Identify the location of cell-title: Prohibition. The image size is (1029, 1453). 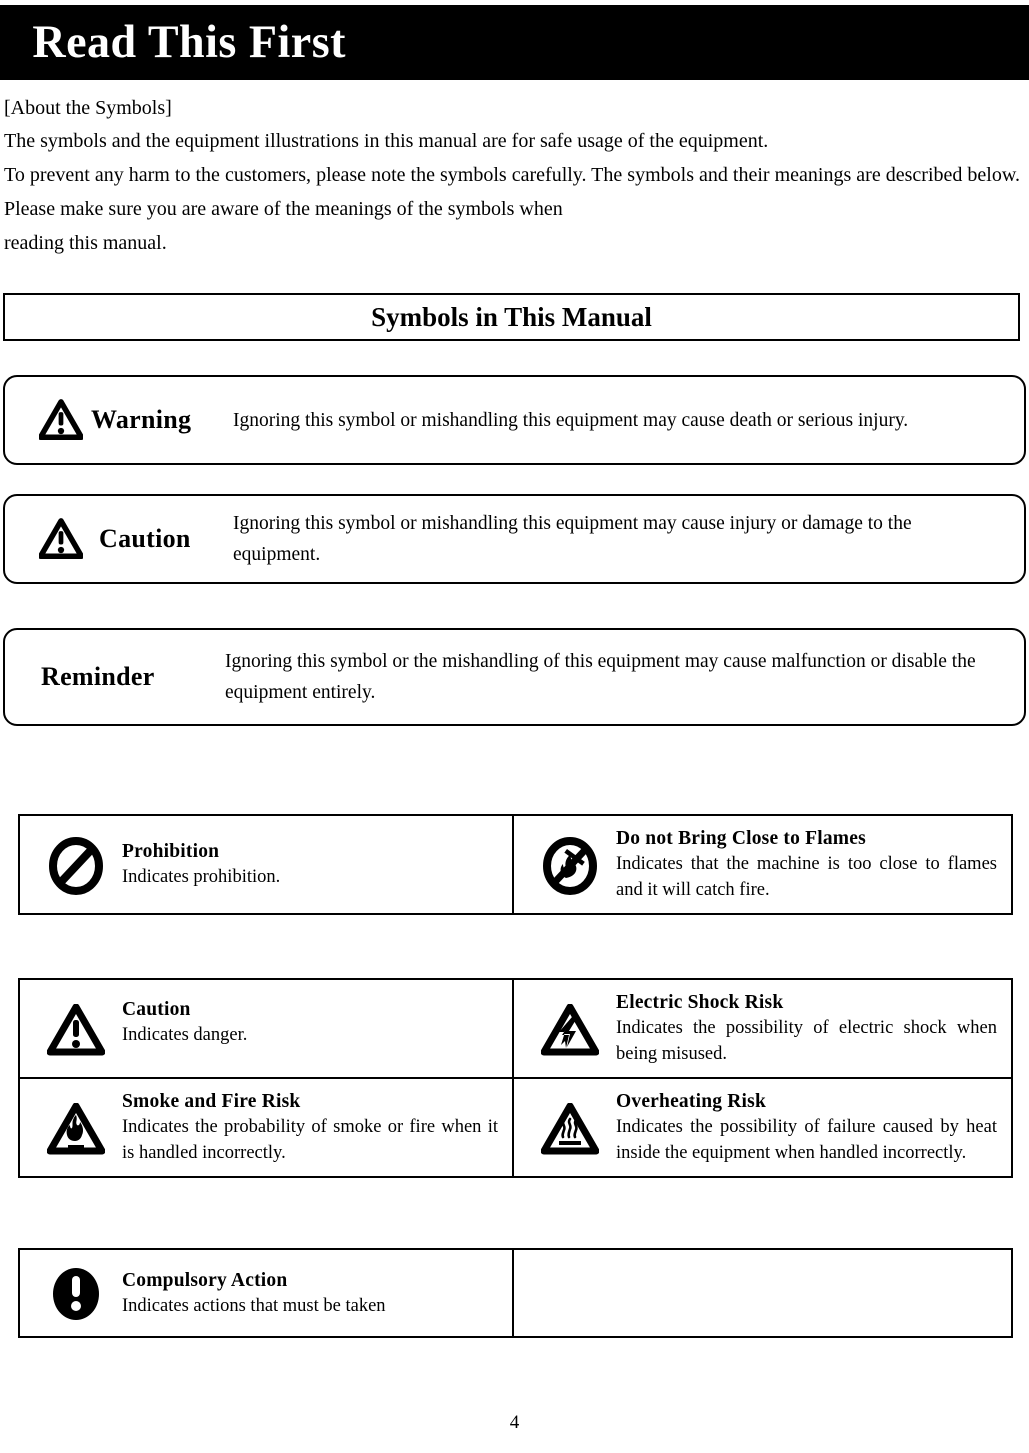
(171, 851).